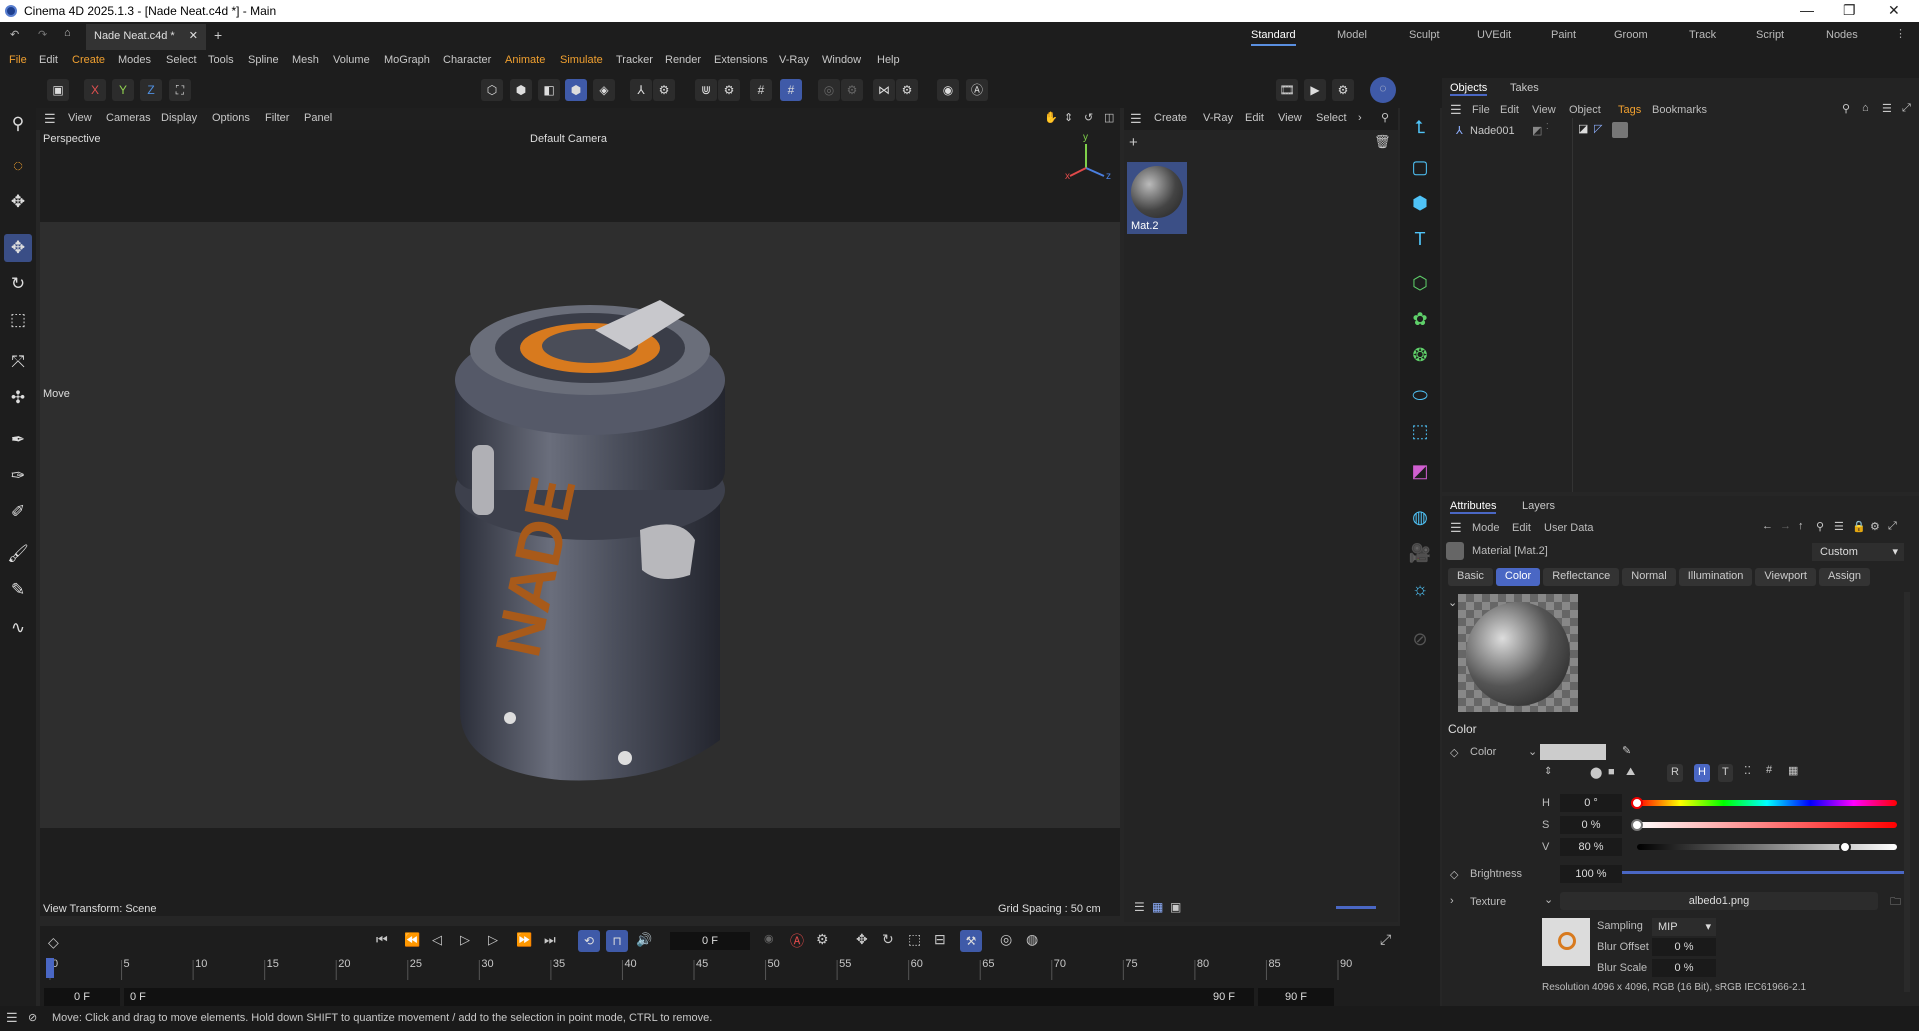  Describe the element at coordinates (18, 398) in the screenshot. I see `placement-tool-icon: ✣` at that location.